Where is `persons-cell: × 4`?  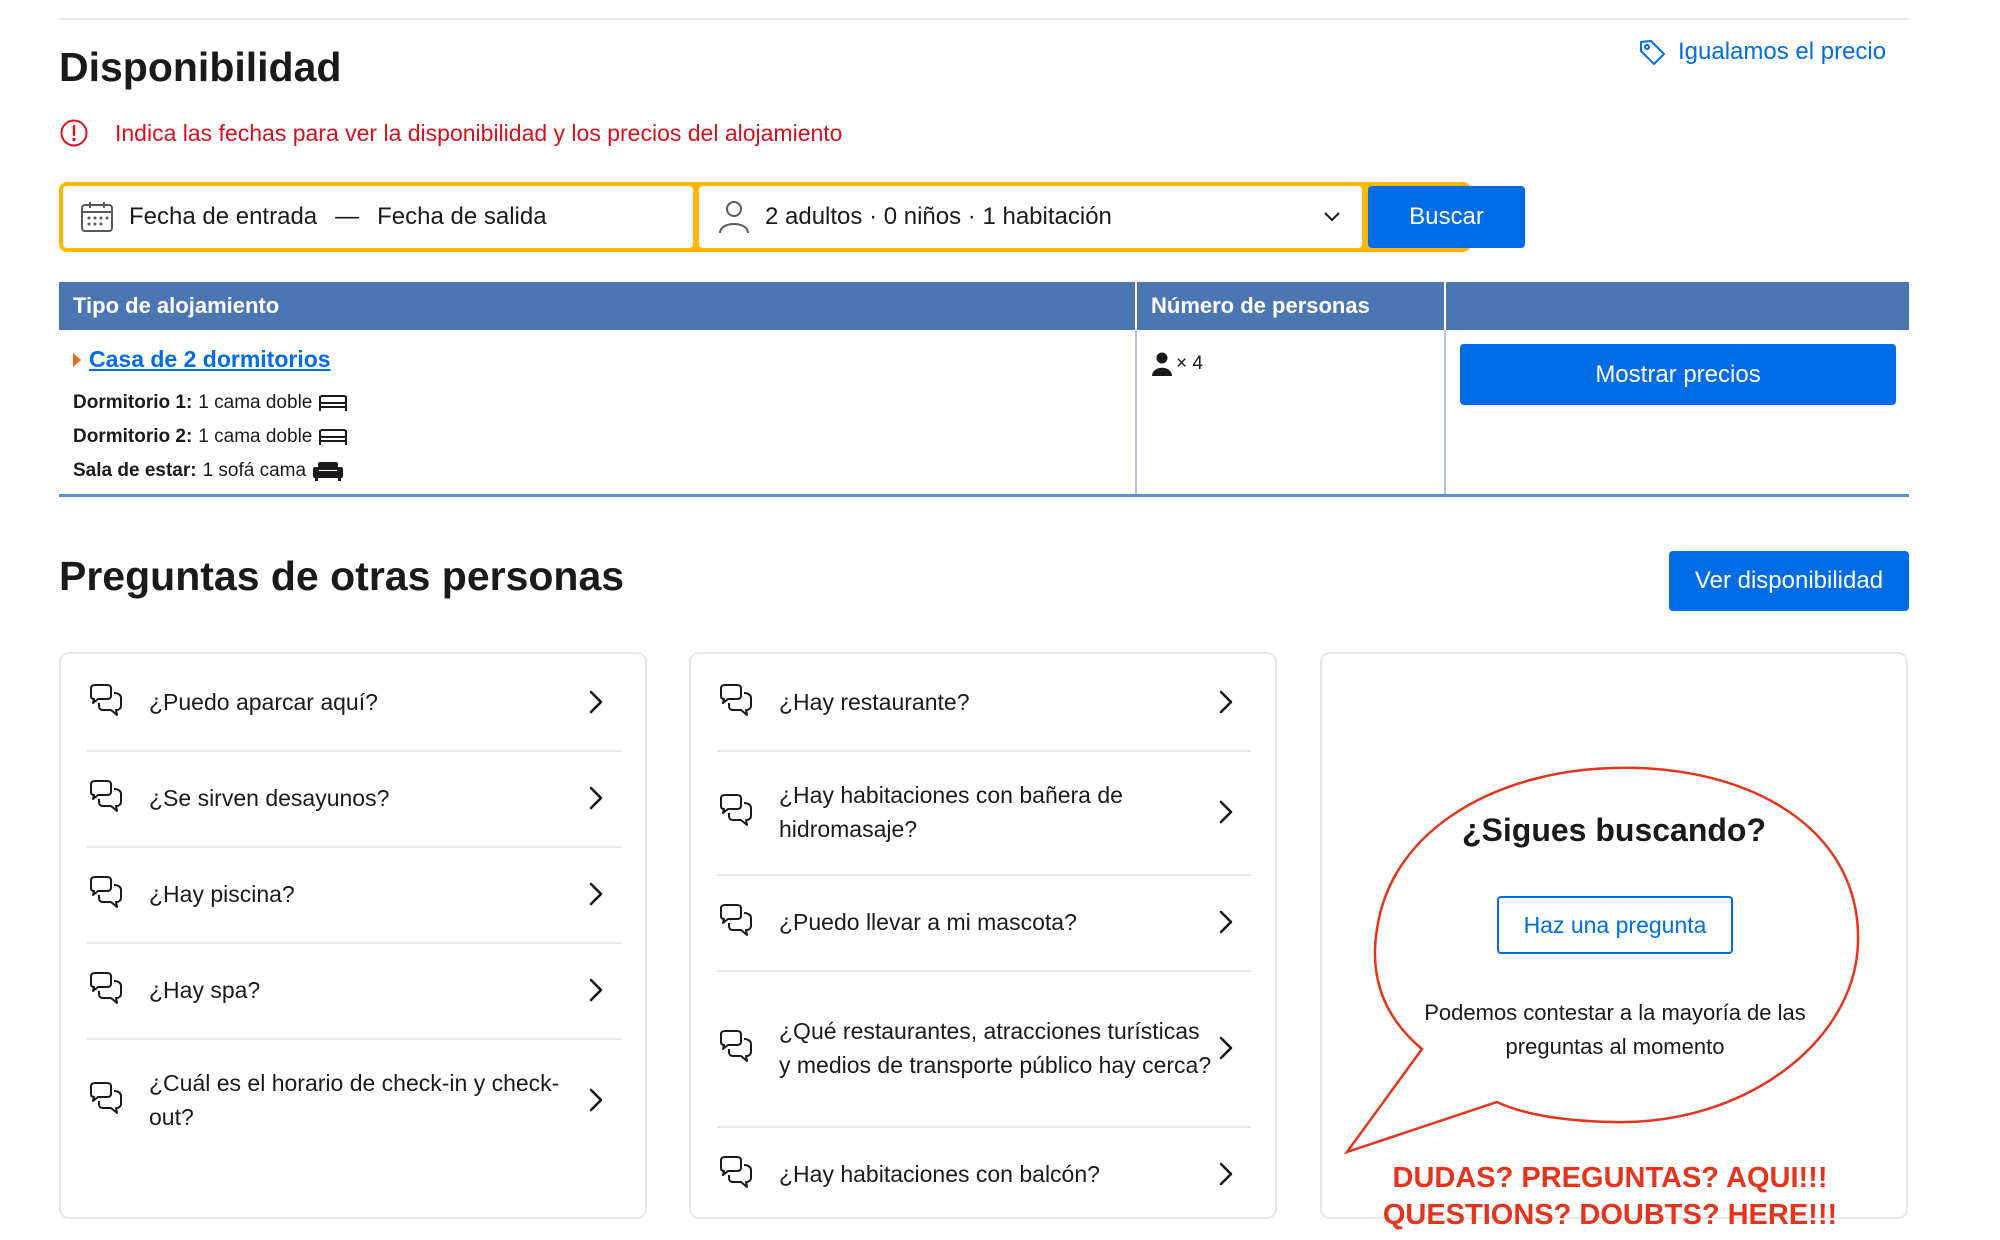
persons-cell: × 4 is located at coordinates (1291, 412).